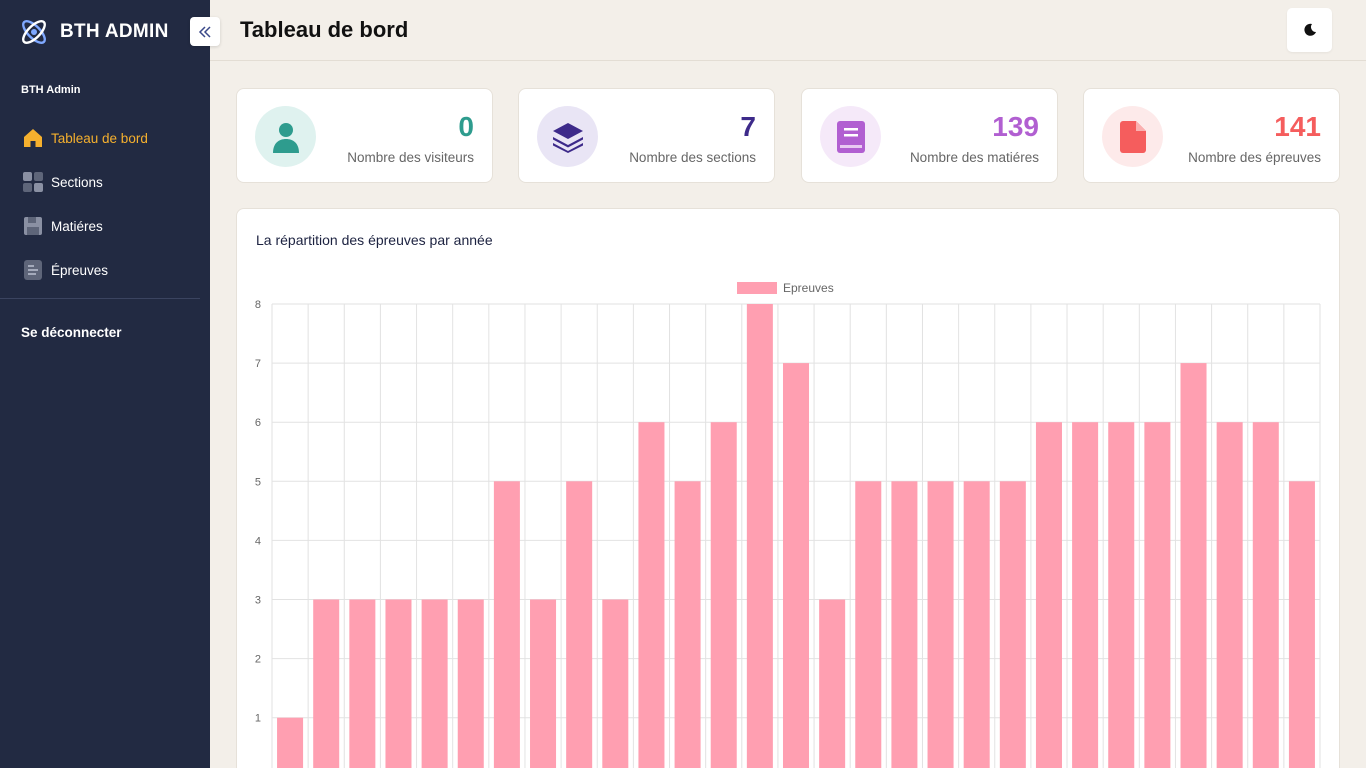 The height and width of the screenshot is (768, 1366). I want to click on book-icon, so click(850, 136).